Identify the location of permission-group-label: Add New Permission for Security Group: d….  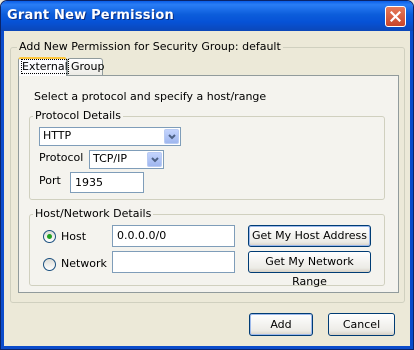
(150, 46).